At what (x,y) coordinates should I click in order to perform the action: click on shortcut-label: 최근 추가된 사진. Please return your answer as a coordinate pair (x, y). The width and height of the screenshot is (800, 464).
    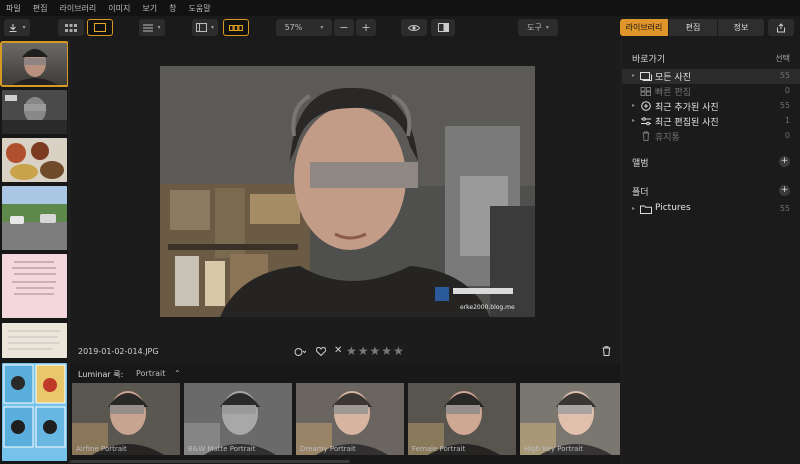
    Looking at the image, I should click on (687, 108).